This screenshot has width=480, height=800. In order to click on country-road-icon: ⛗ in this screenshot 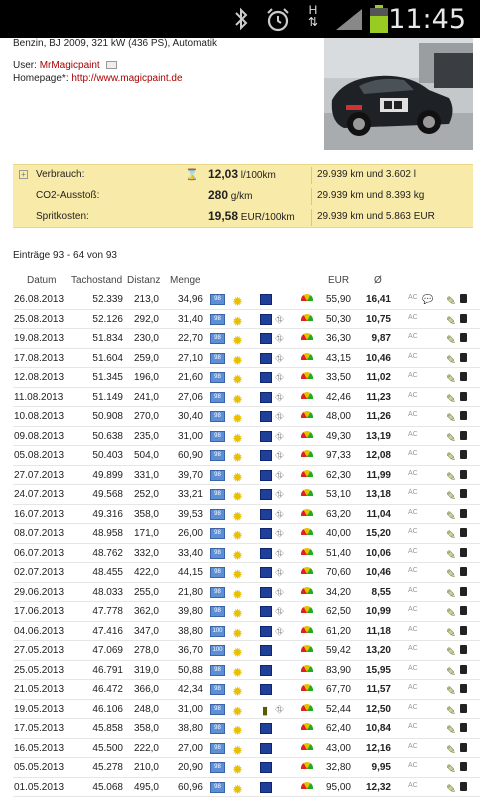, I will do `click(279, 456)`.